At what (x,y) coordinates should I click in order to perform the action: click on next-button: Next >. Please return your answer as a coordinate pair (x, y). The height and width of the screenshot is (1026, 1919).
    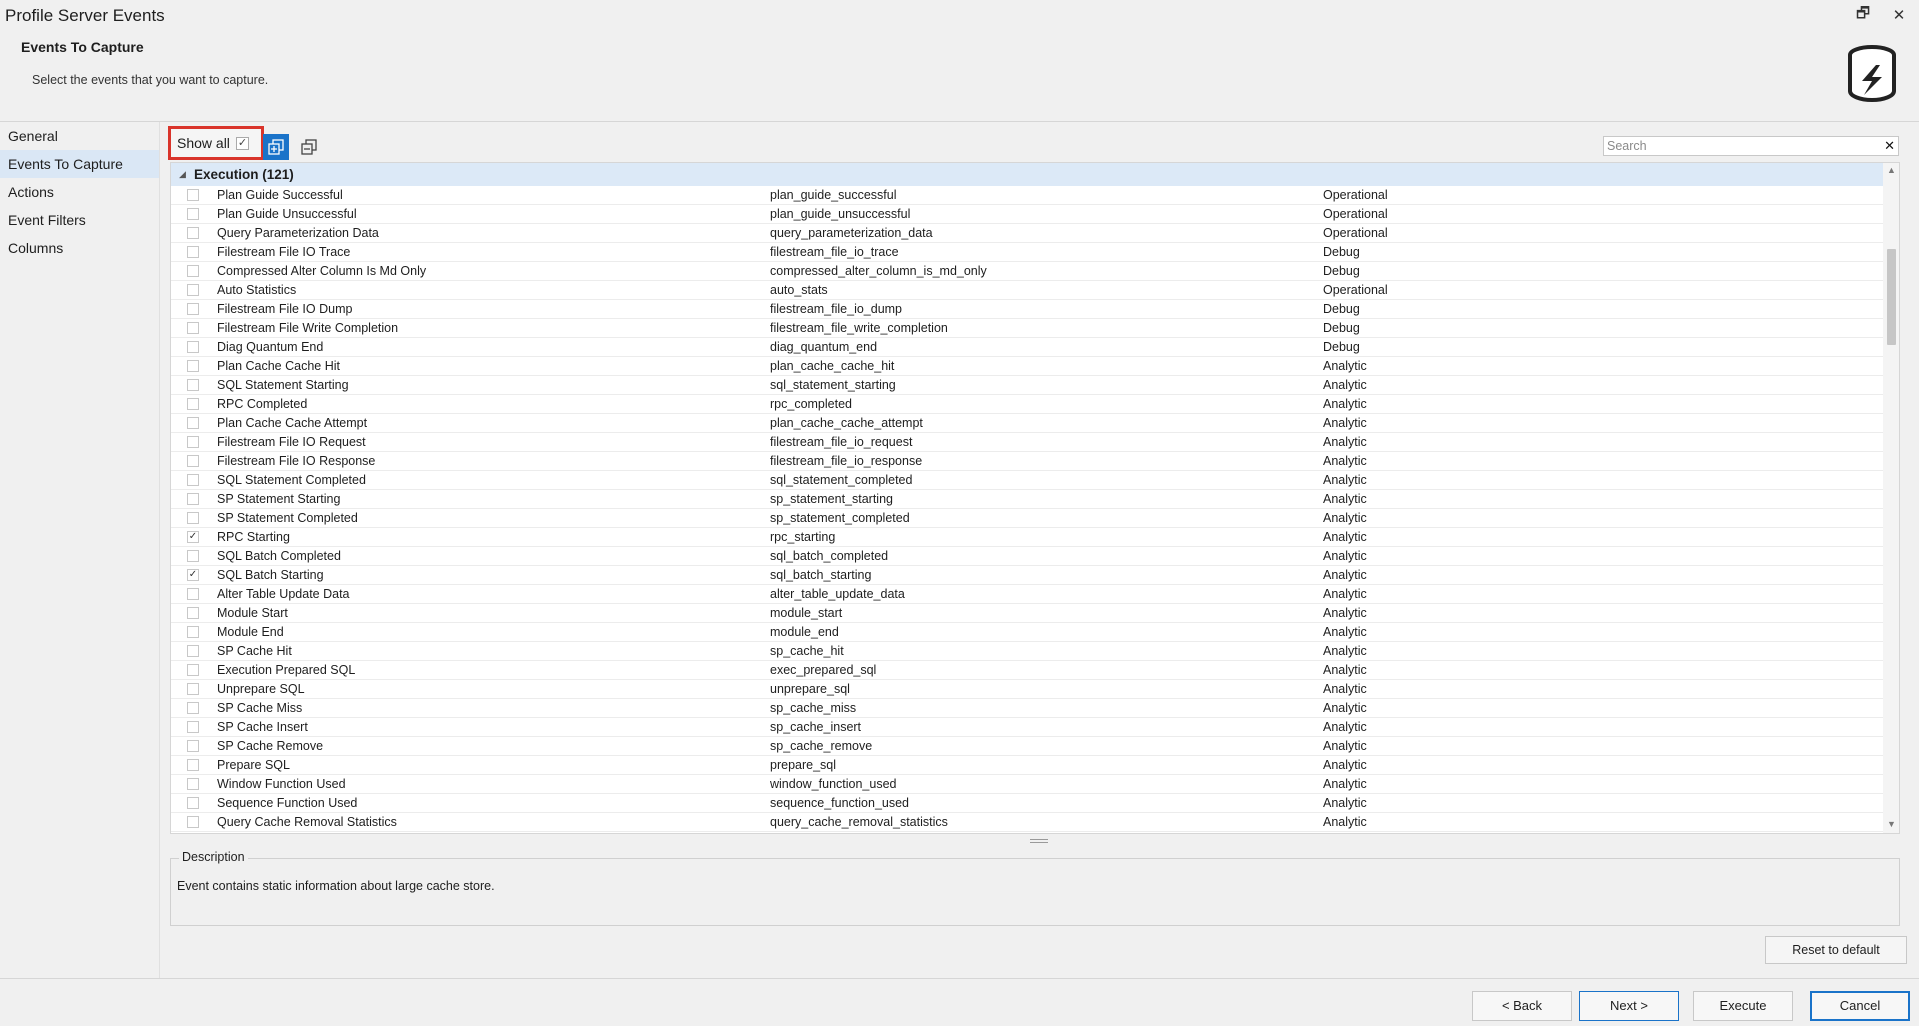
    Looking at the image, I should click on (1629, 1006).